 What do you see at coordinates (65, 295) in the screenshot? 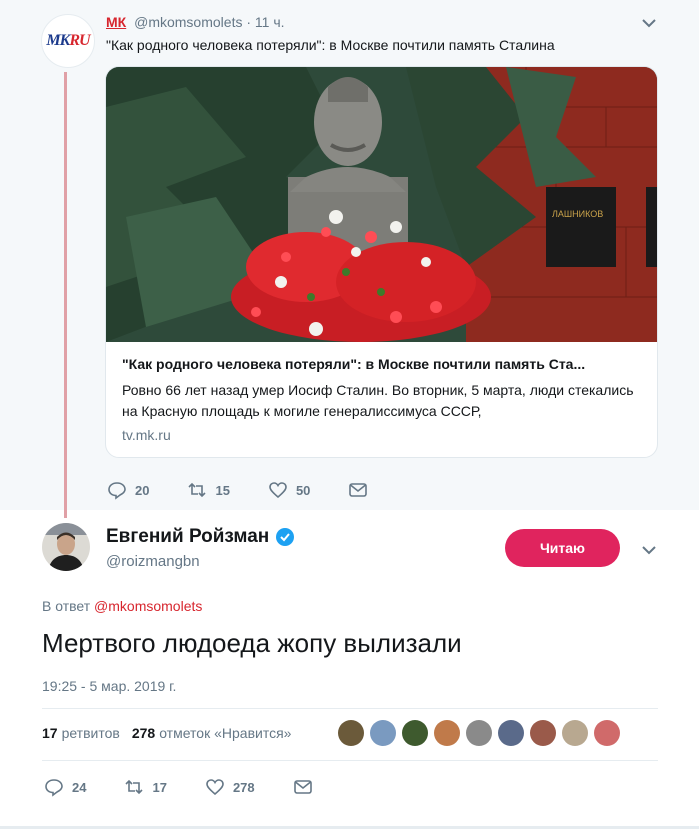
I see `thread-line` at bounding box center [65, 295].